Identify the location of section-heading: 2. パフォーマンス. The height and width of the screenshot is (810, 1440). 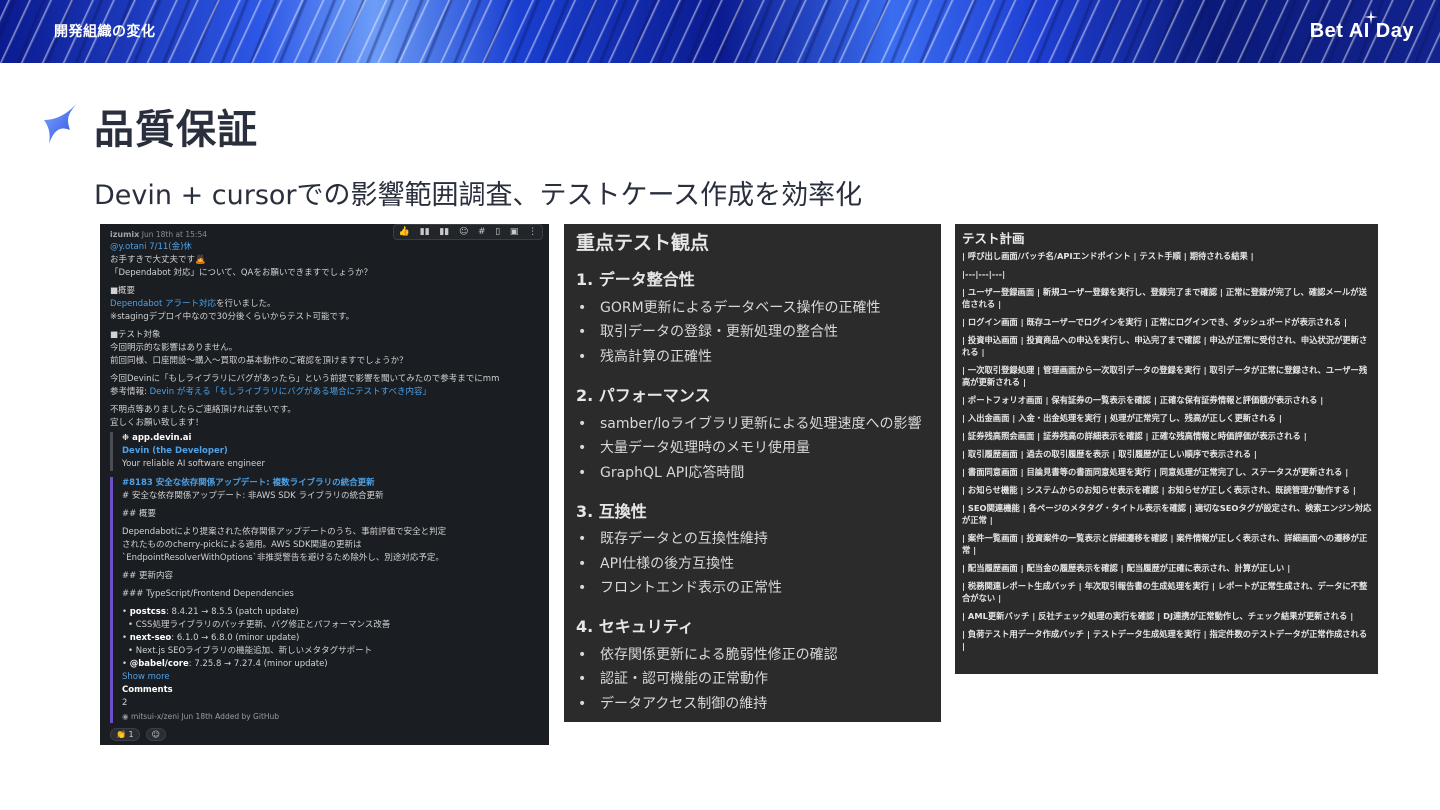
(643, 395).